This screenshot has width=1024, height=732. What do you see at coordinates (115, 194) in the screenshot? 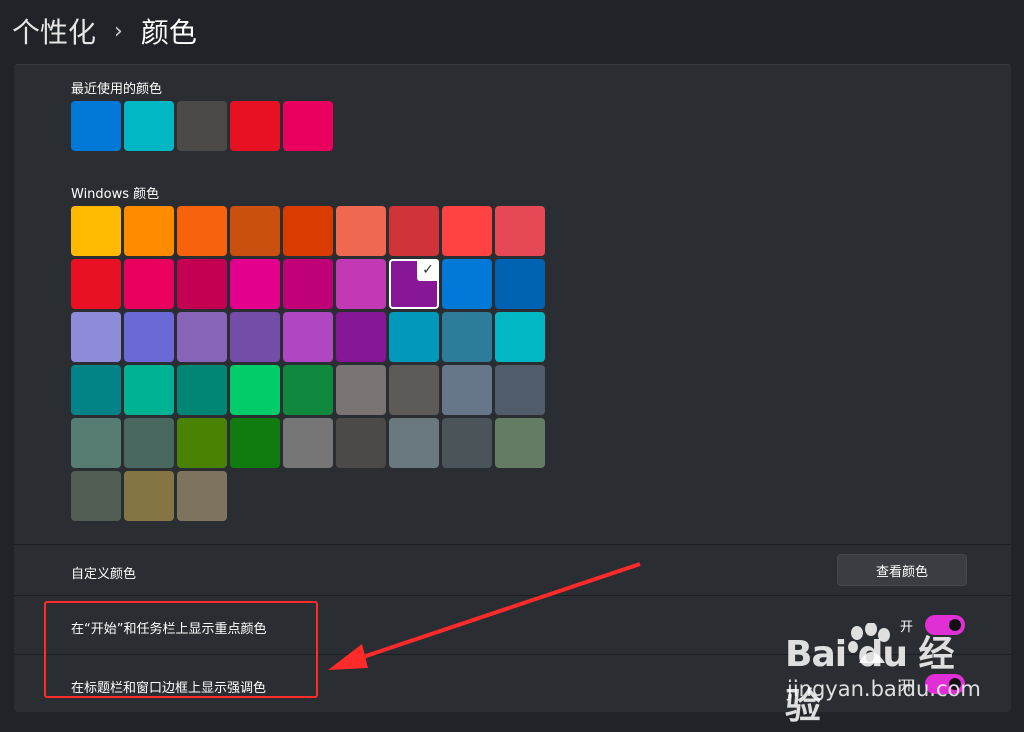
I see `windows-colors-label: Windows 颜色` at bounding box center [115, 194].